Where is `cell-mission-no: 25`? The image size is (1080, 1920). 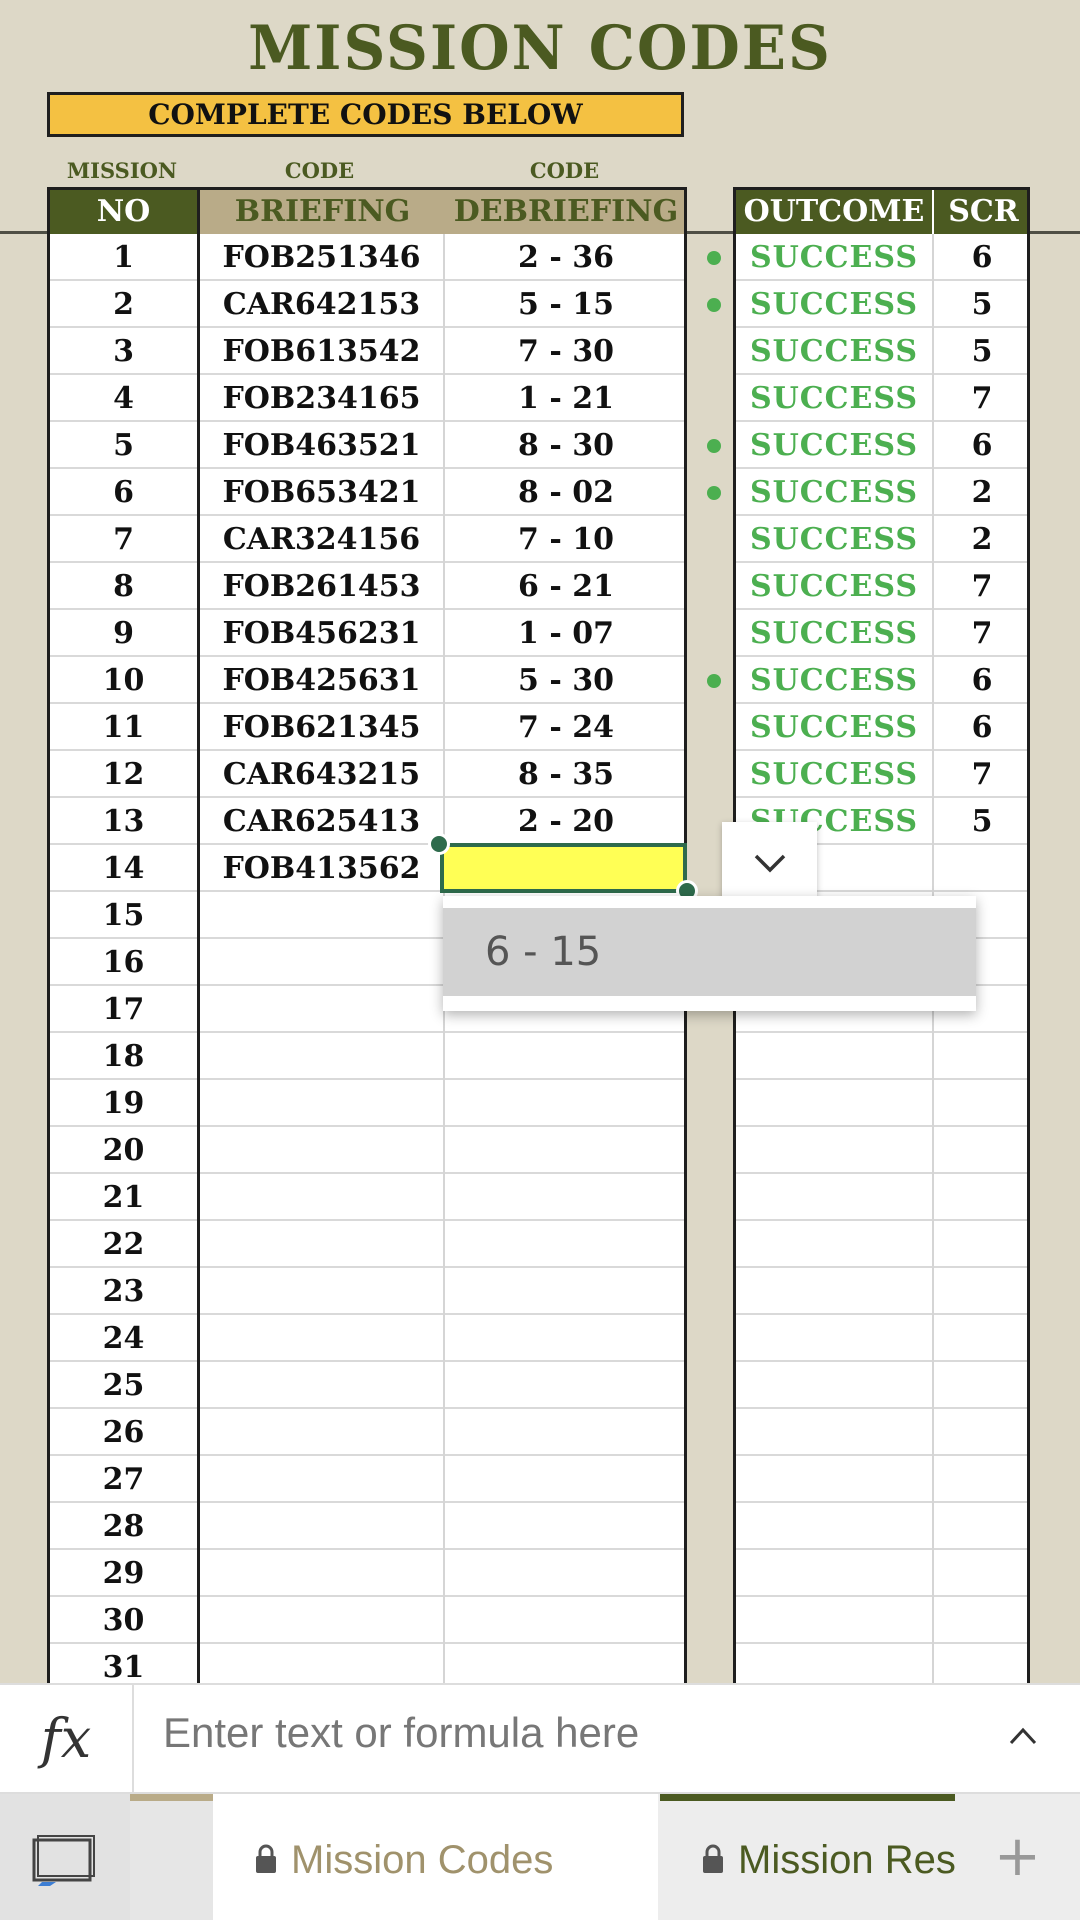
cell-mission-no: 25 is located at coordinates (123, 1384).